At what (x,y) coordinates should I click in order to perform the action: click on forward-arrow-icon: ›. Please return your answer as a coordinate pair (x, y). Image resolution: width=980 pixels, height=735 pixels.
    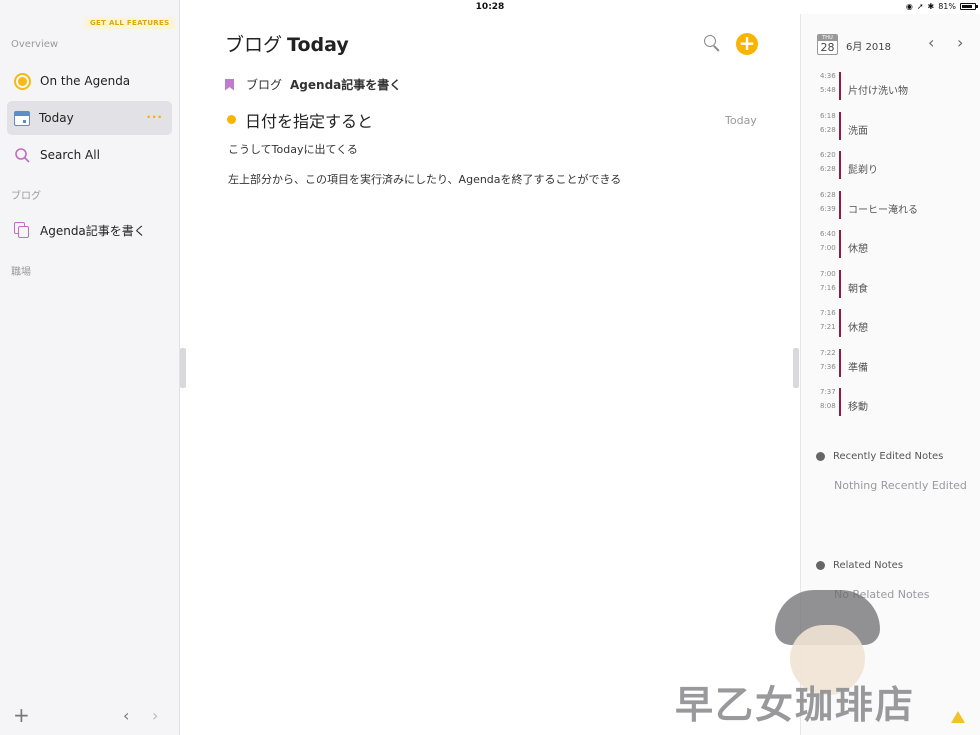
    Looking at the image, I should click on (155, 715).